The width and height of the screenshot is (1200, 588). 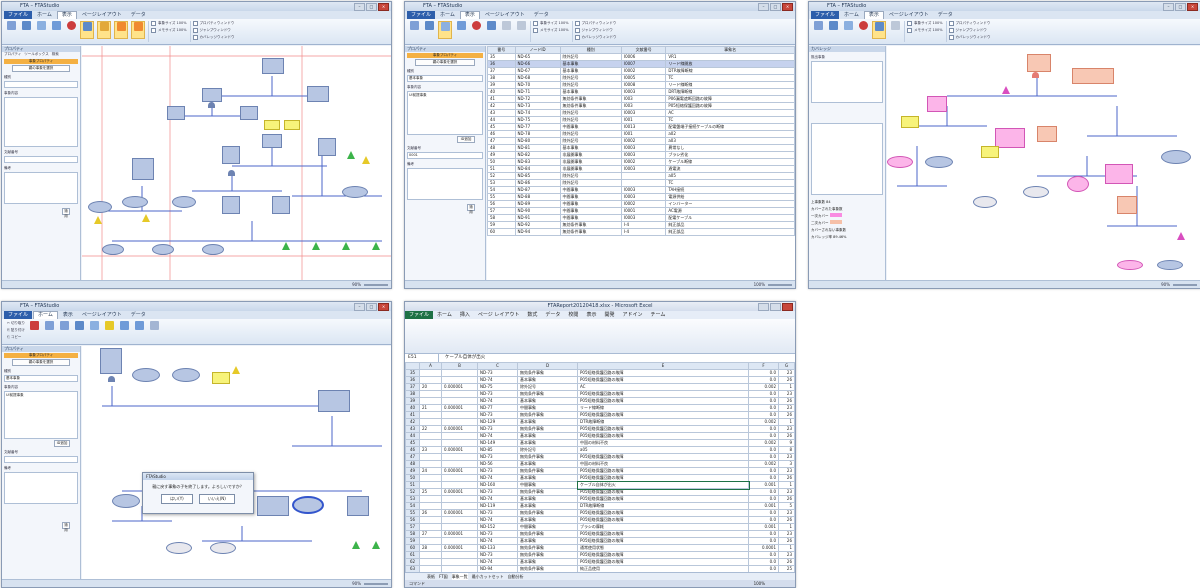 I want to click on table-row: 53 ND-74 基本事象 P05短絡保護回路の故障 0.0 26, so click(x=600, y=499).